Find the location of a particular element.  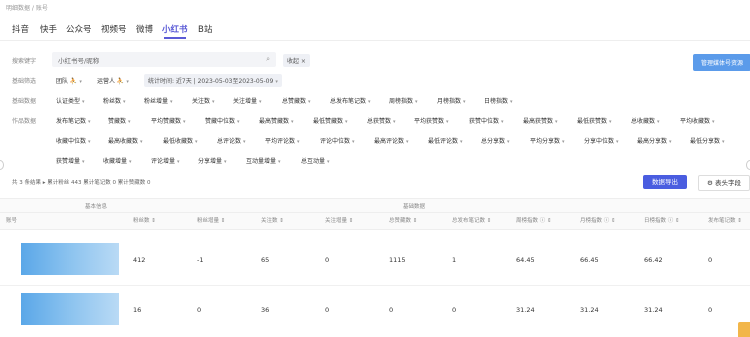

metric-option: 平均赞藏数 ▾ is located at coordinates (168, 120).